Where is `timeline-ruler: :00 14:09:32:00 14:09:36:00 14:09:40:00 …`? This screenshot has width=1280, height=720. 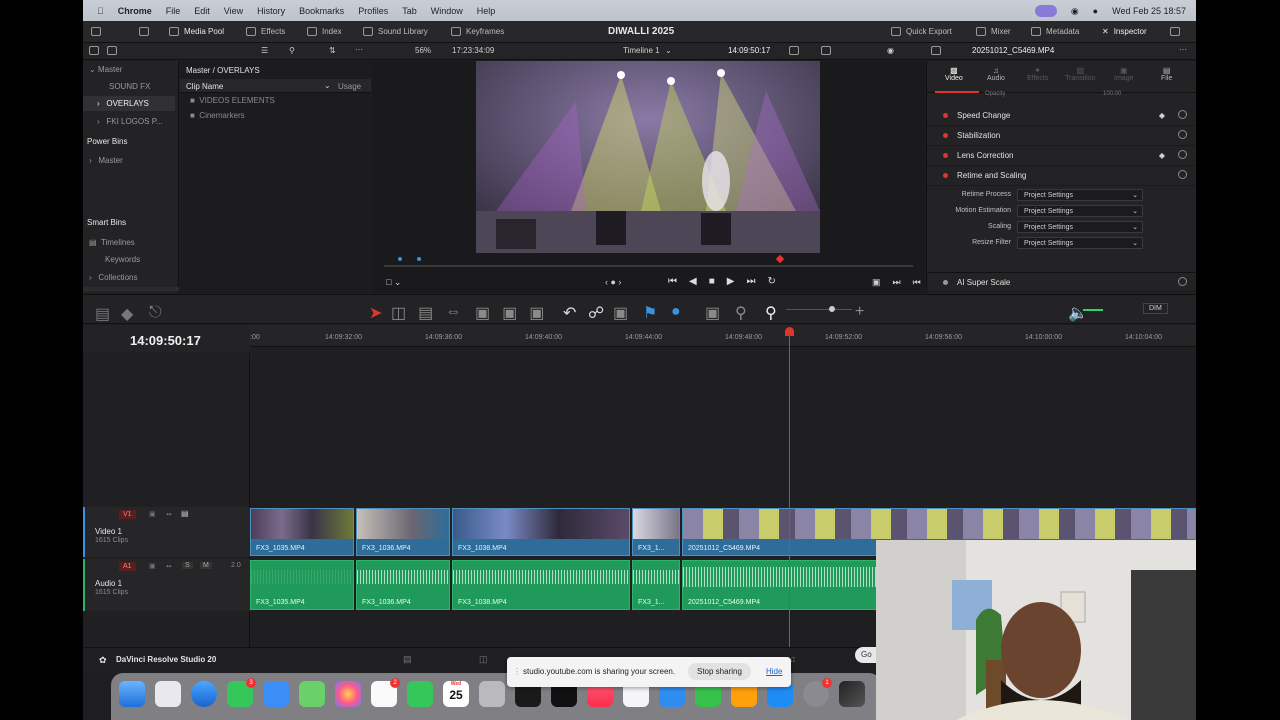 timeline-ruler: :00 14:09:32:00 14:09:36:00 14:09:40:00 … is located at coordinates (723, 336).